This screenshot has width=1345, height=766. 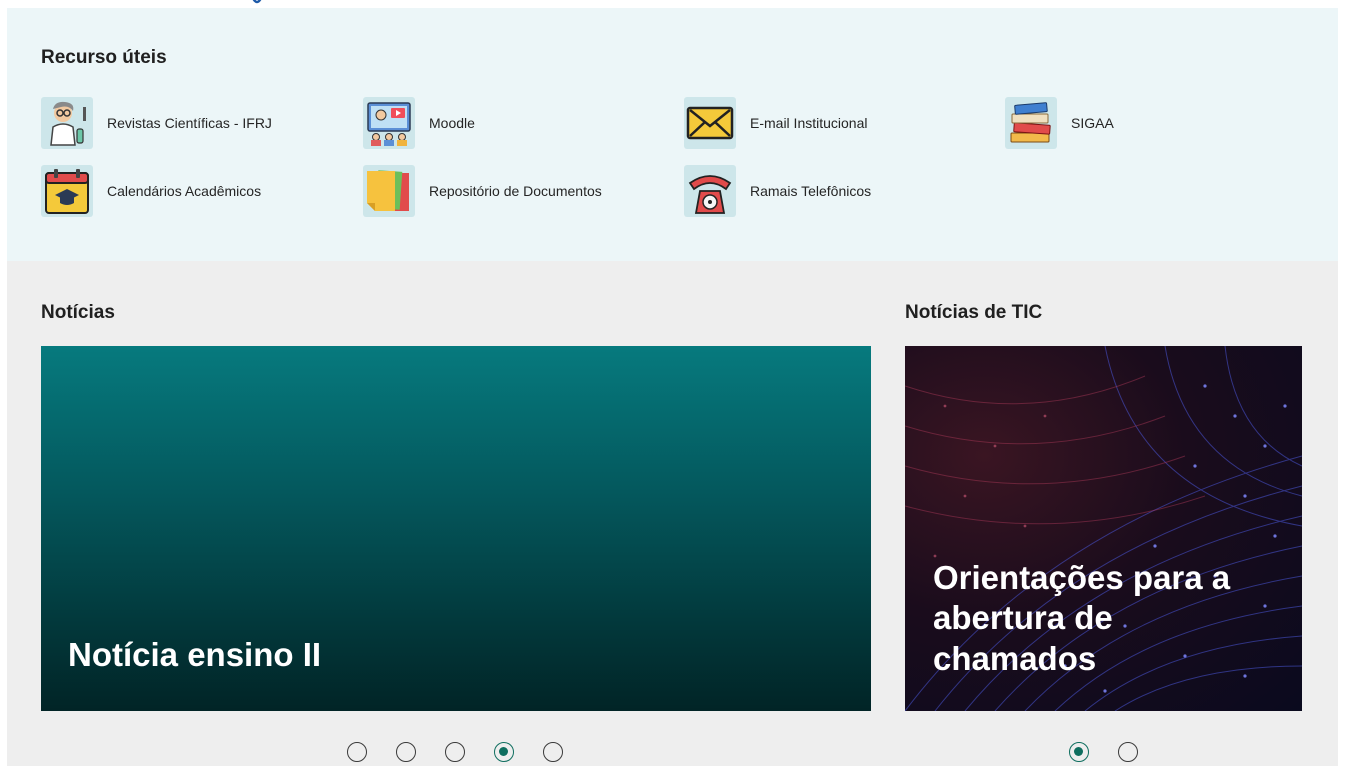 I want to click on tic-news-carousel-indicators, so click(x=1103, y=752).